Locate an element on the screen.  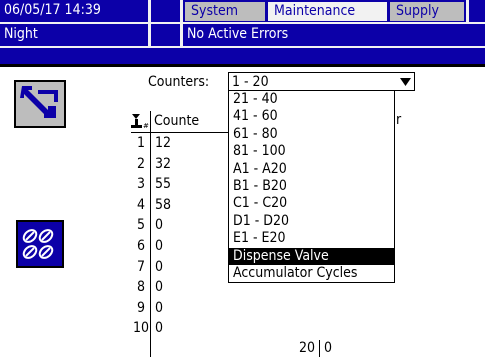
counters-label: Counters: is located at coordinates (179, 82).